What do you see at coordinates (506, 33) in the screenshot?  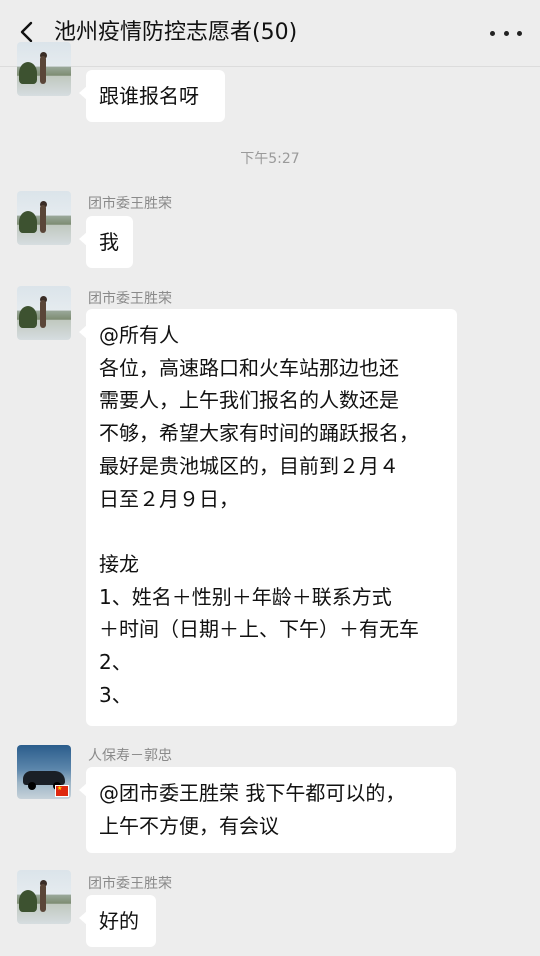 I see `more-dots-icon` at bounding box center [506, 33].